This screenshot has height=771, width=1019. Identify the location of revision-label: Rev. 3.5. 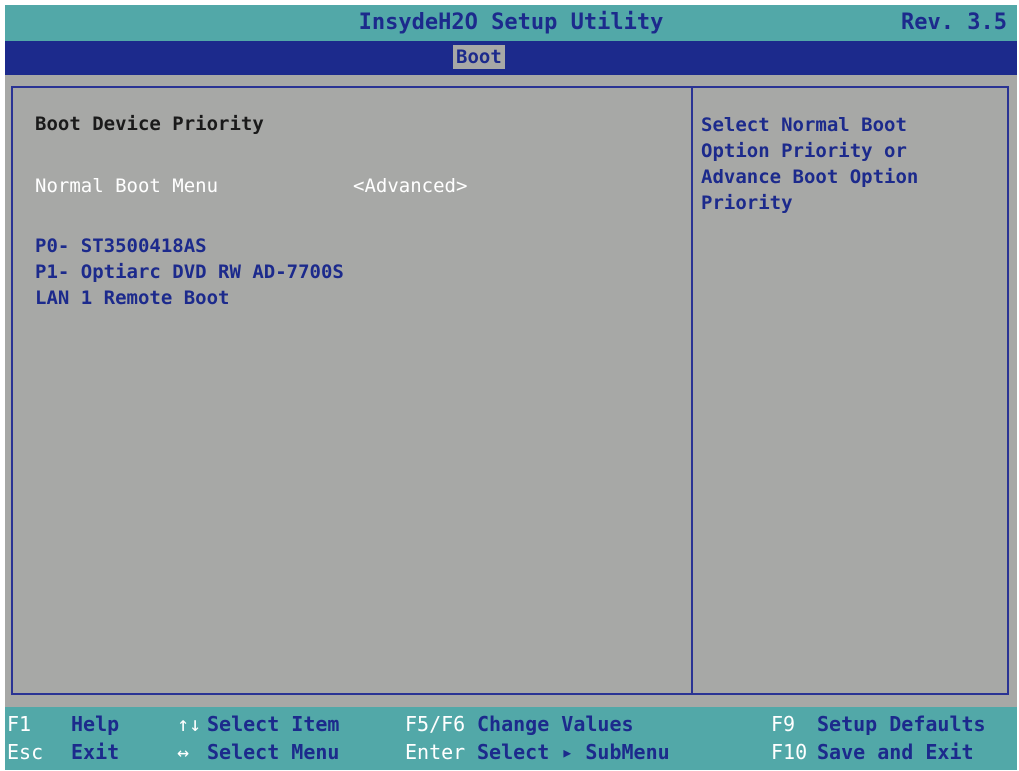
(954, 22).